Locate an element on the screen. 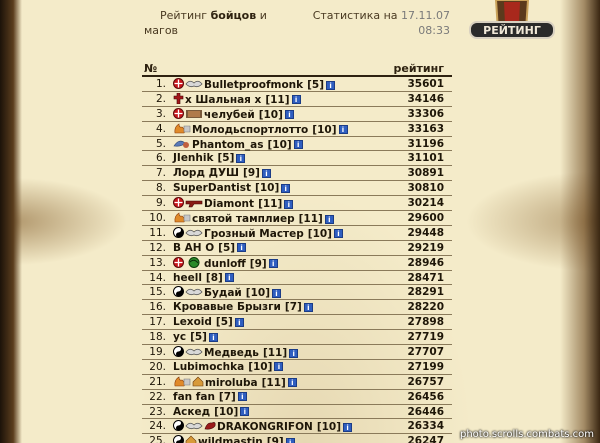 This screenshot has width=600, height=443. player-entry: JIenhik [5] i is located at coordinates (209, 158).